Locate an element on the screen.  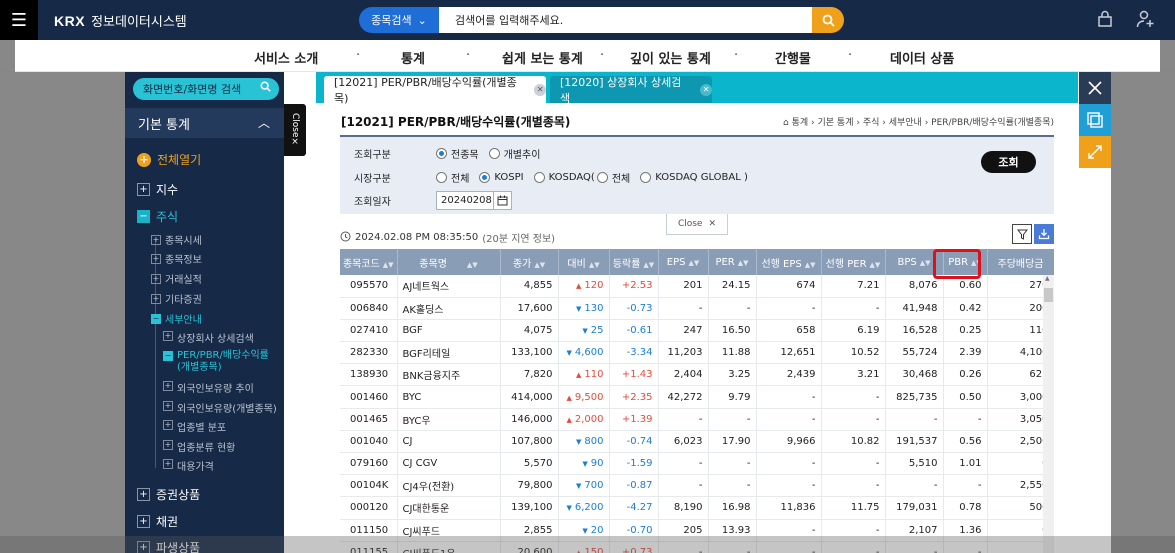
sidebar-section-header: 기본 통계 ︿ is located at coordinates (204, 123).